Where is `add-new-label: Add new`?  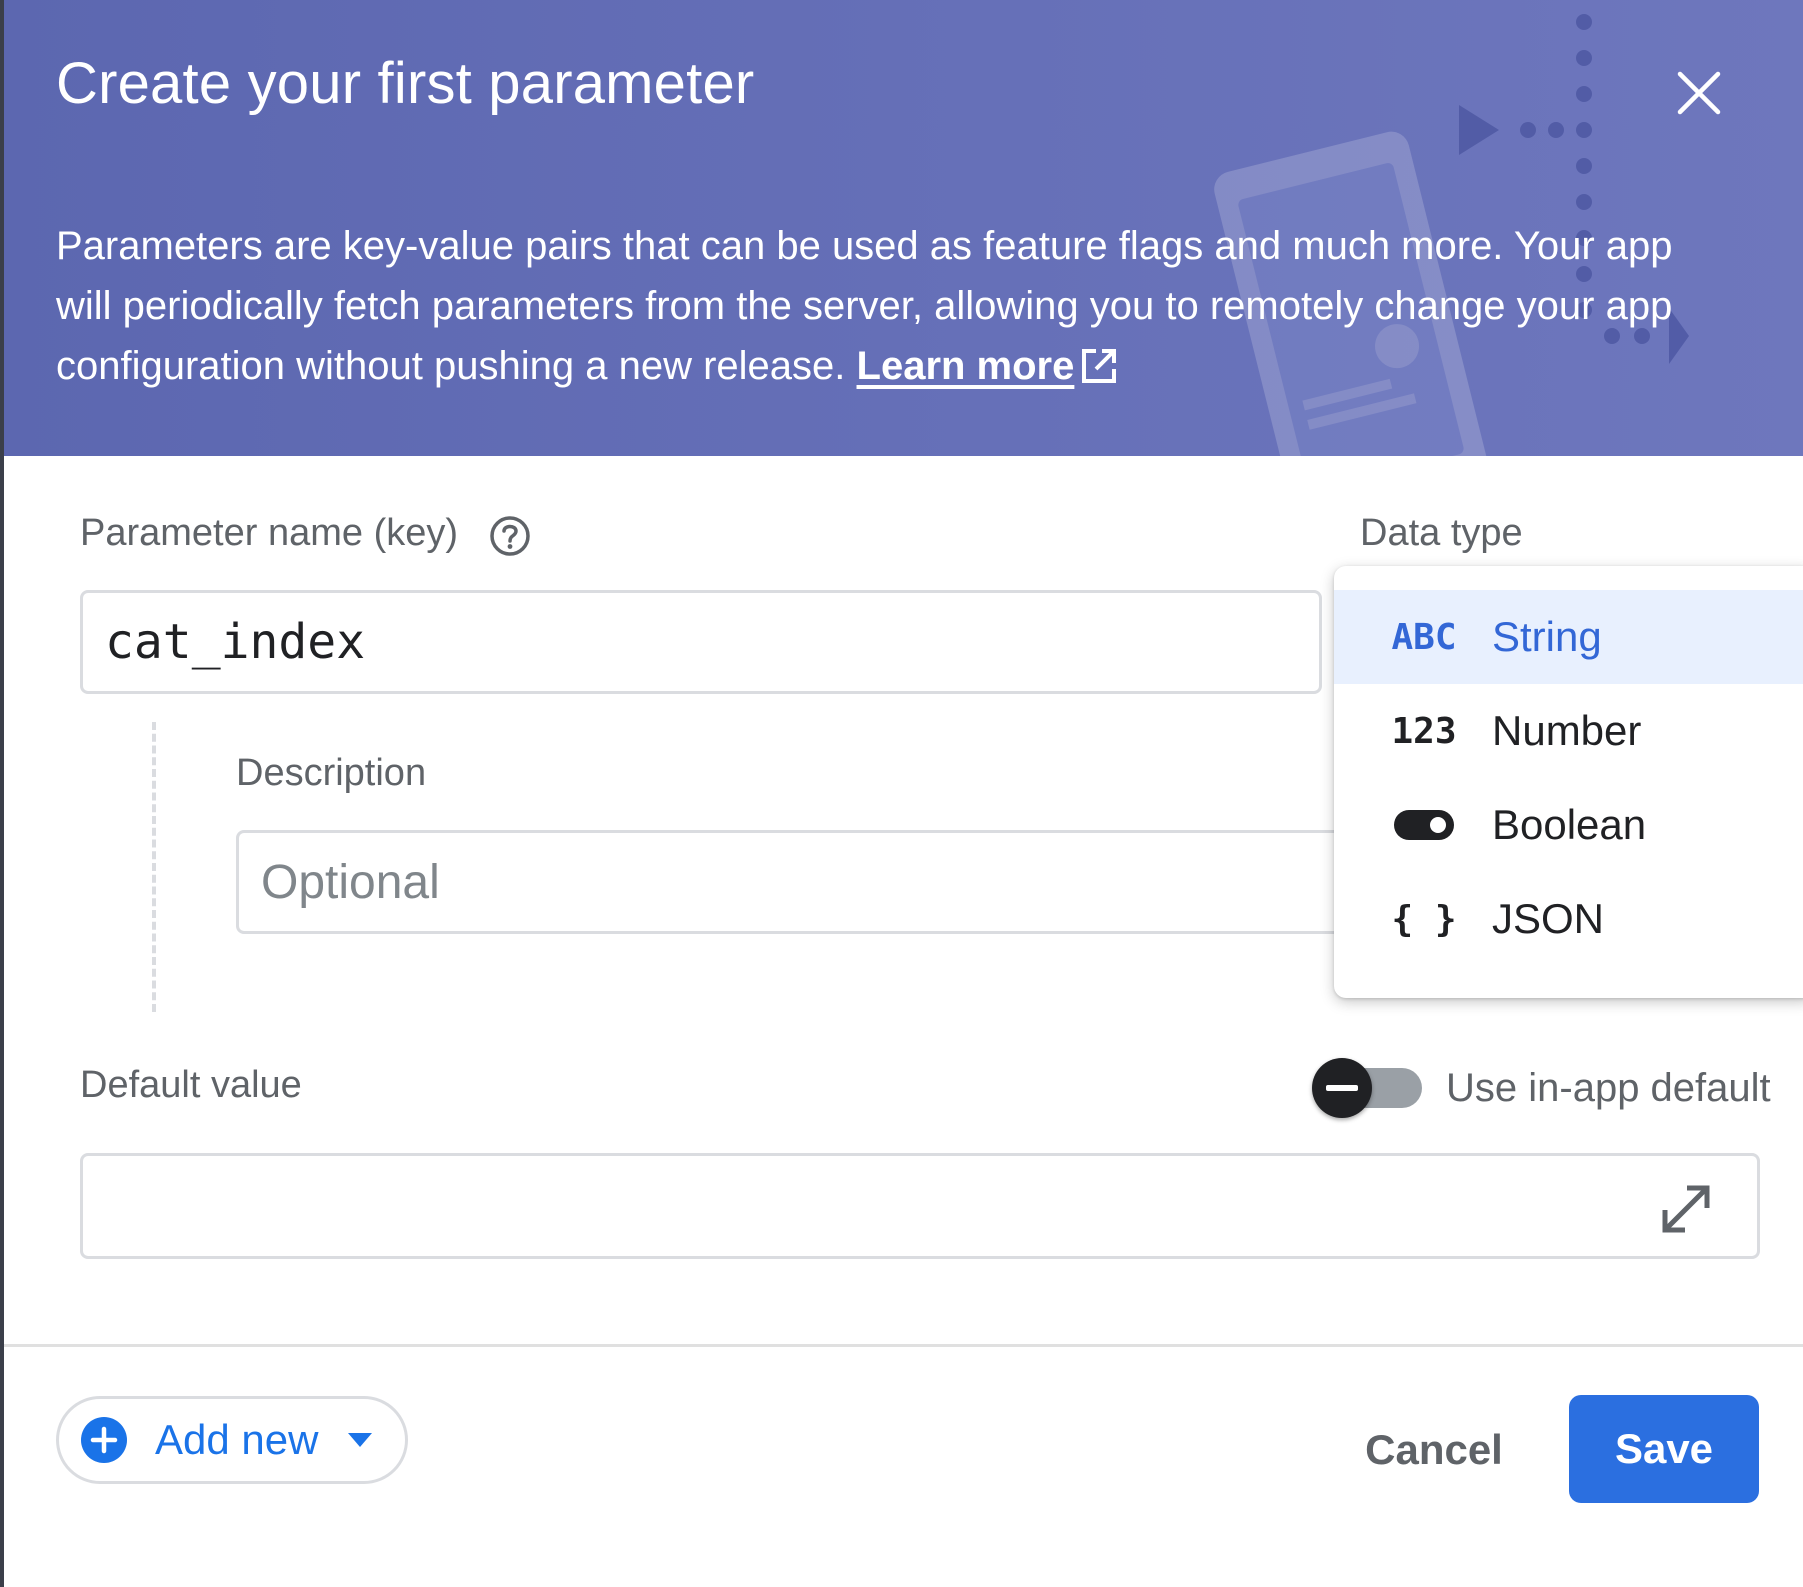 add-new-label: Add new is located at coordinates (237, 1439).